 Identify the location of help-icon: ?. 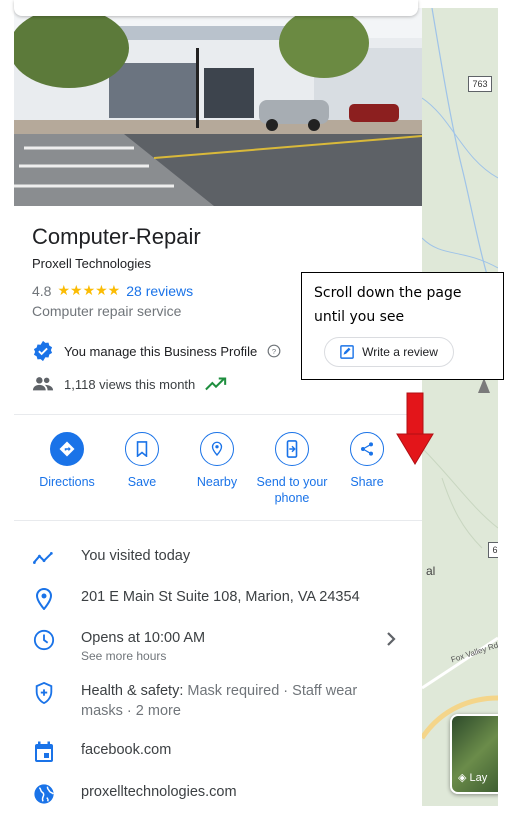
(274, 351).